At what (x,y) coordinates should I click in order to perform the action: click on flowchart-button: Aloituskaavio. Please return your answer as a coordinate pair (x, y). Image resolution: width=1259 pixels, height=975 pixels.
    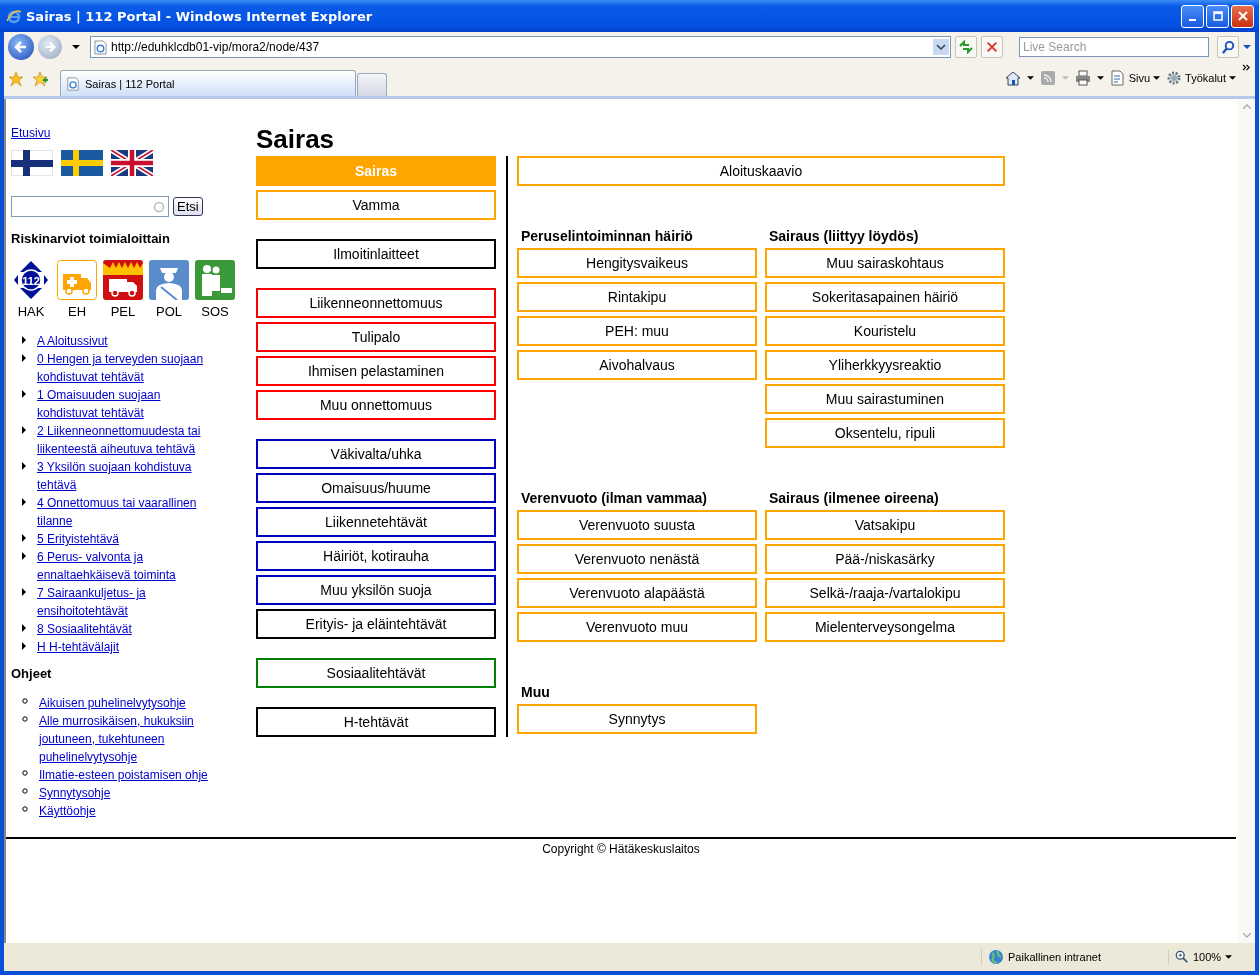
    Looking at the image, I should click on (761, 171).